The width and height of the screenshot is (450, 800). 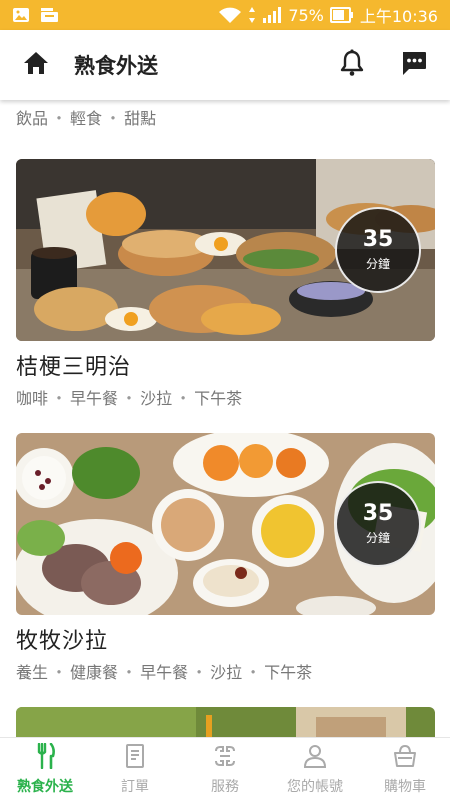 What do you see at coordinates (315, 758) in the screenshot?
I see `user-icon` at bounding box center [315, 758].